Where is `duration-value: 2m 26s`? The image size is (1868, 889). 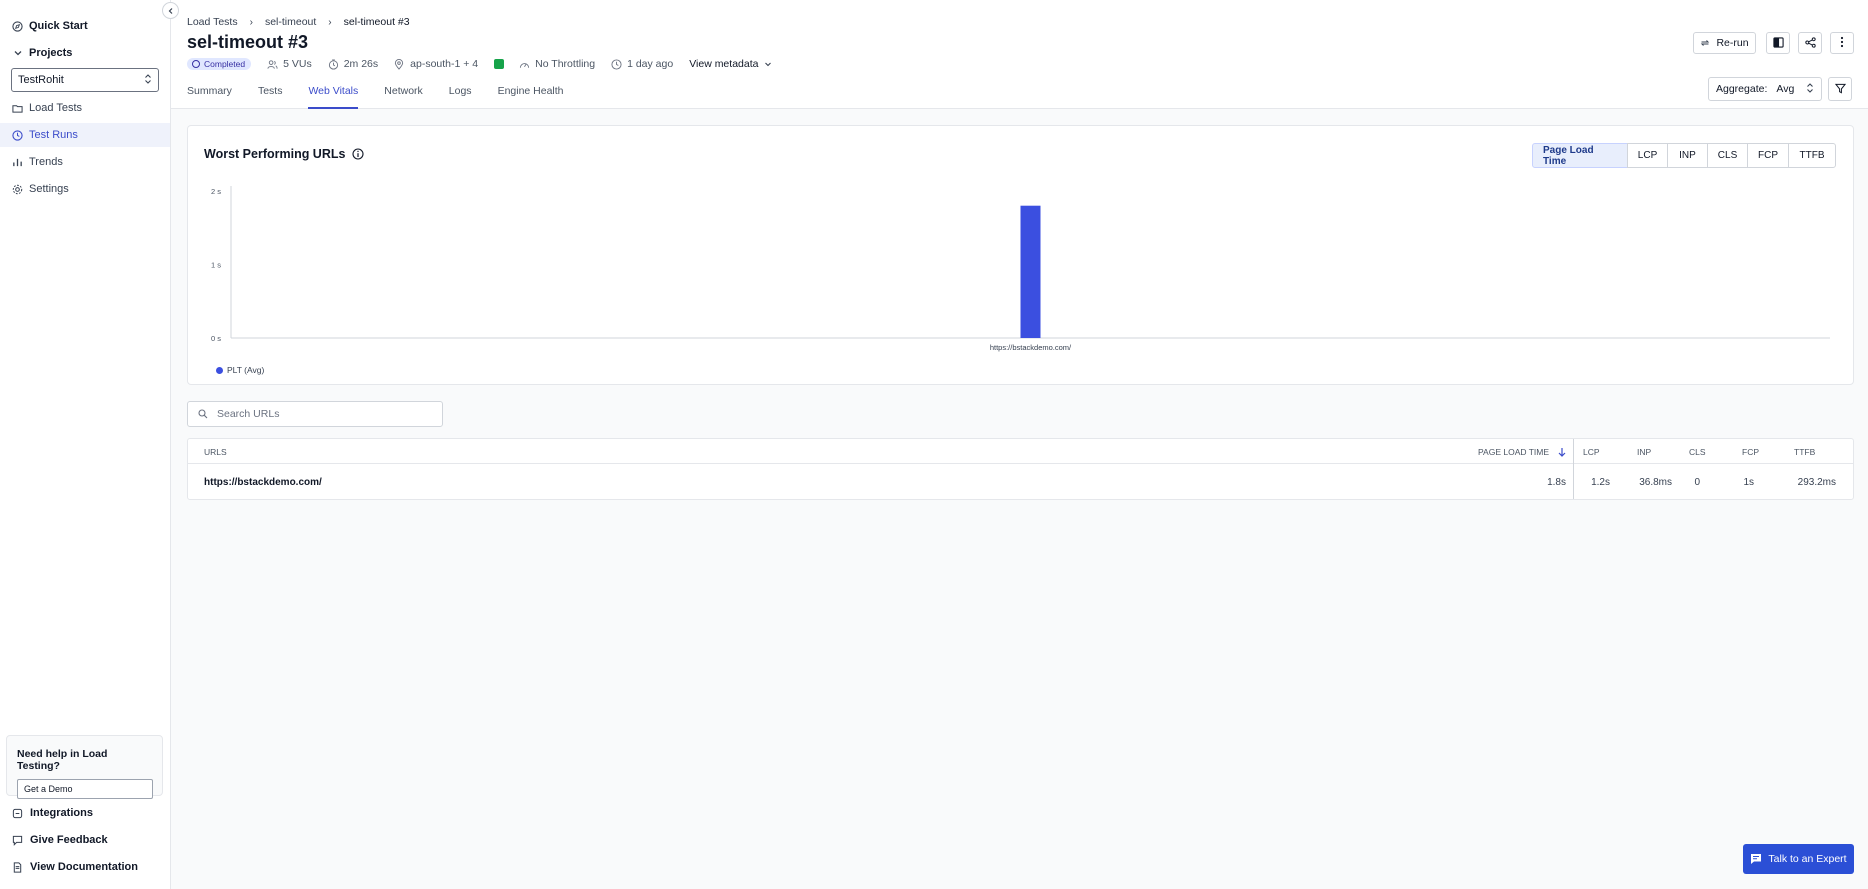
duration-value: 2m 26s is located at coordinates (361, 64).